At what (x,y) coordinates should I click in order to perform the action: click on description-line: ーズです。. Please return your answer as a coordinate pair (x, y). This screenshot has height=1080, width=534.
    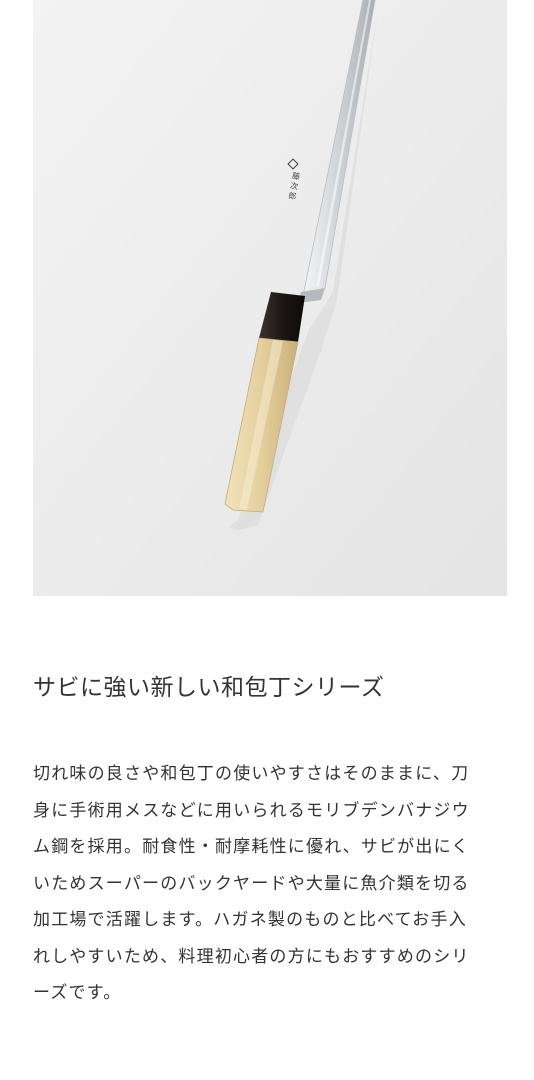
    Looking at the image, I should click on (77, 993).